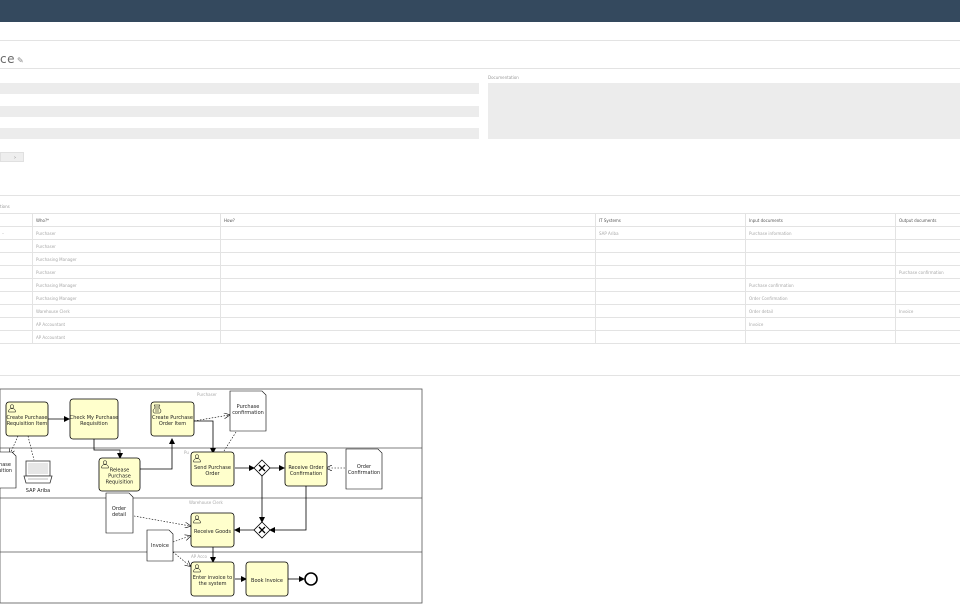 This screenshot has width=960, height=604. Describe the element at coordinates (480, 246) in the screenshot. I see `table-row: Purchaser` at that location.